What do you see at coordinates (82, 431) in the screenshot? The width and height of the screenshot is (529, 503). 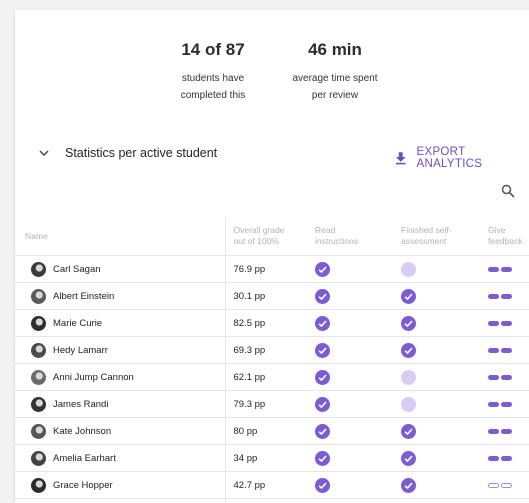 I see `student-name: Kate Johnson` at bounding box center [82, 431].